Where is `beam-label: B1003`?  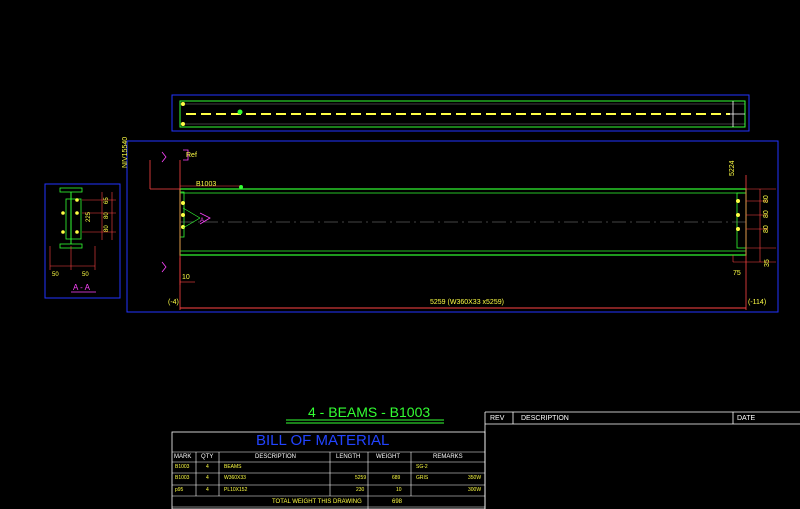 beam-label: B1003 is located at coordinates (206, 184).